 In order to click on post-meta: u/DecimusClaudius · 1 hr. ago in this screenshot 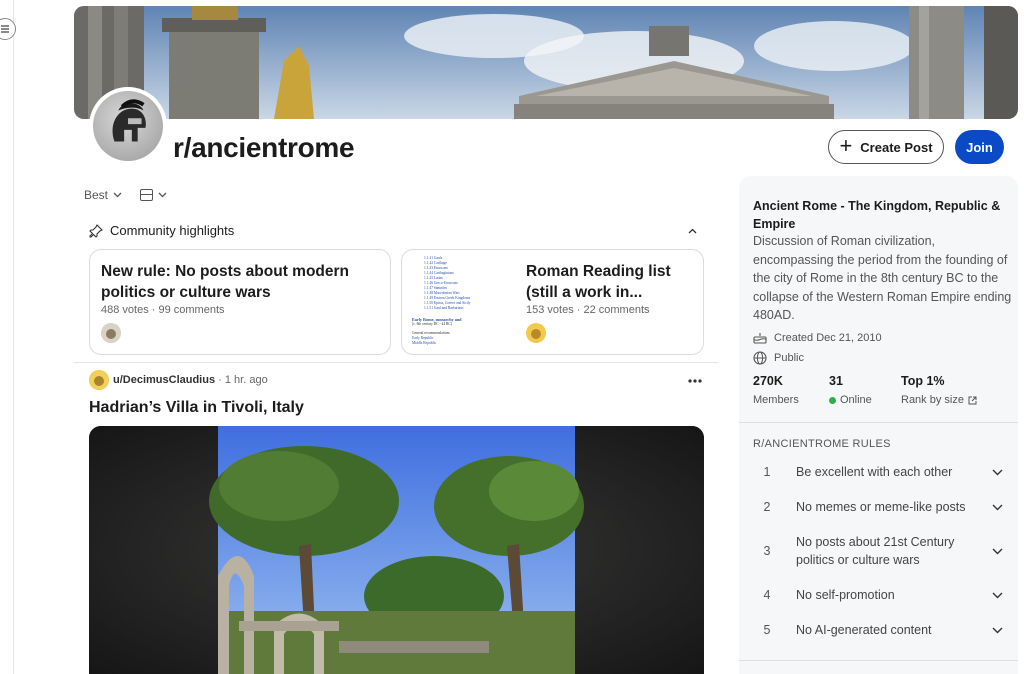, I will do `click(190, 380)`.